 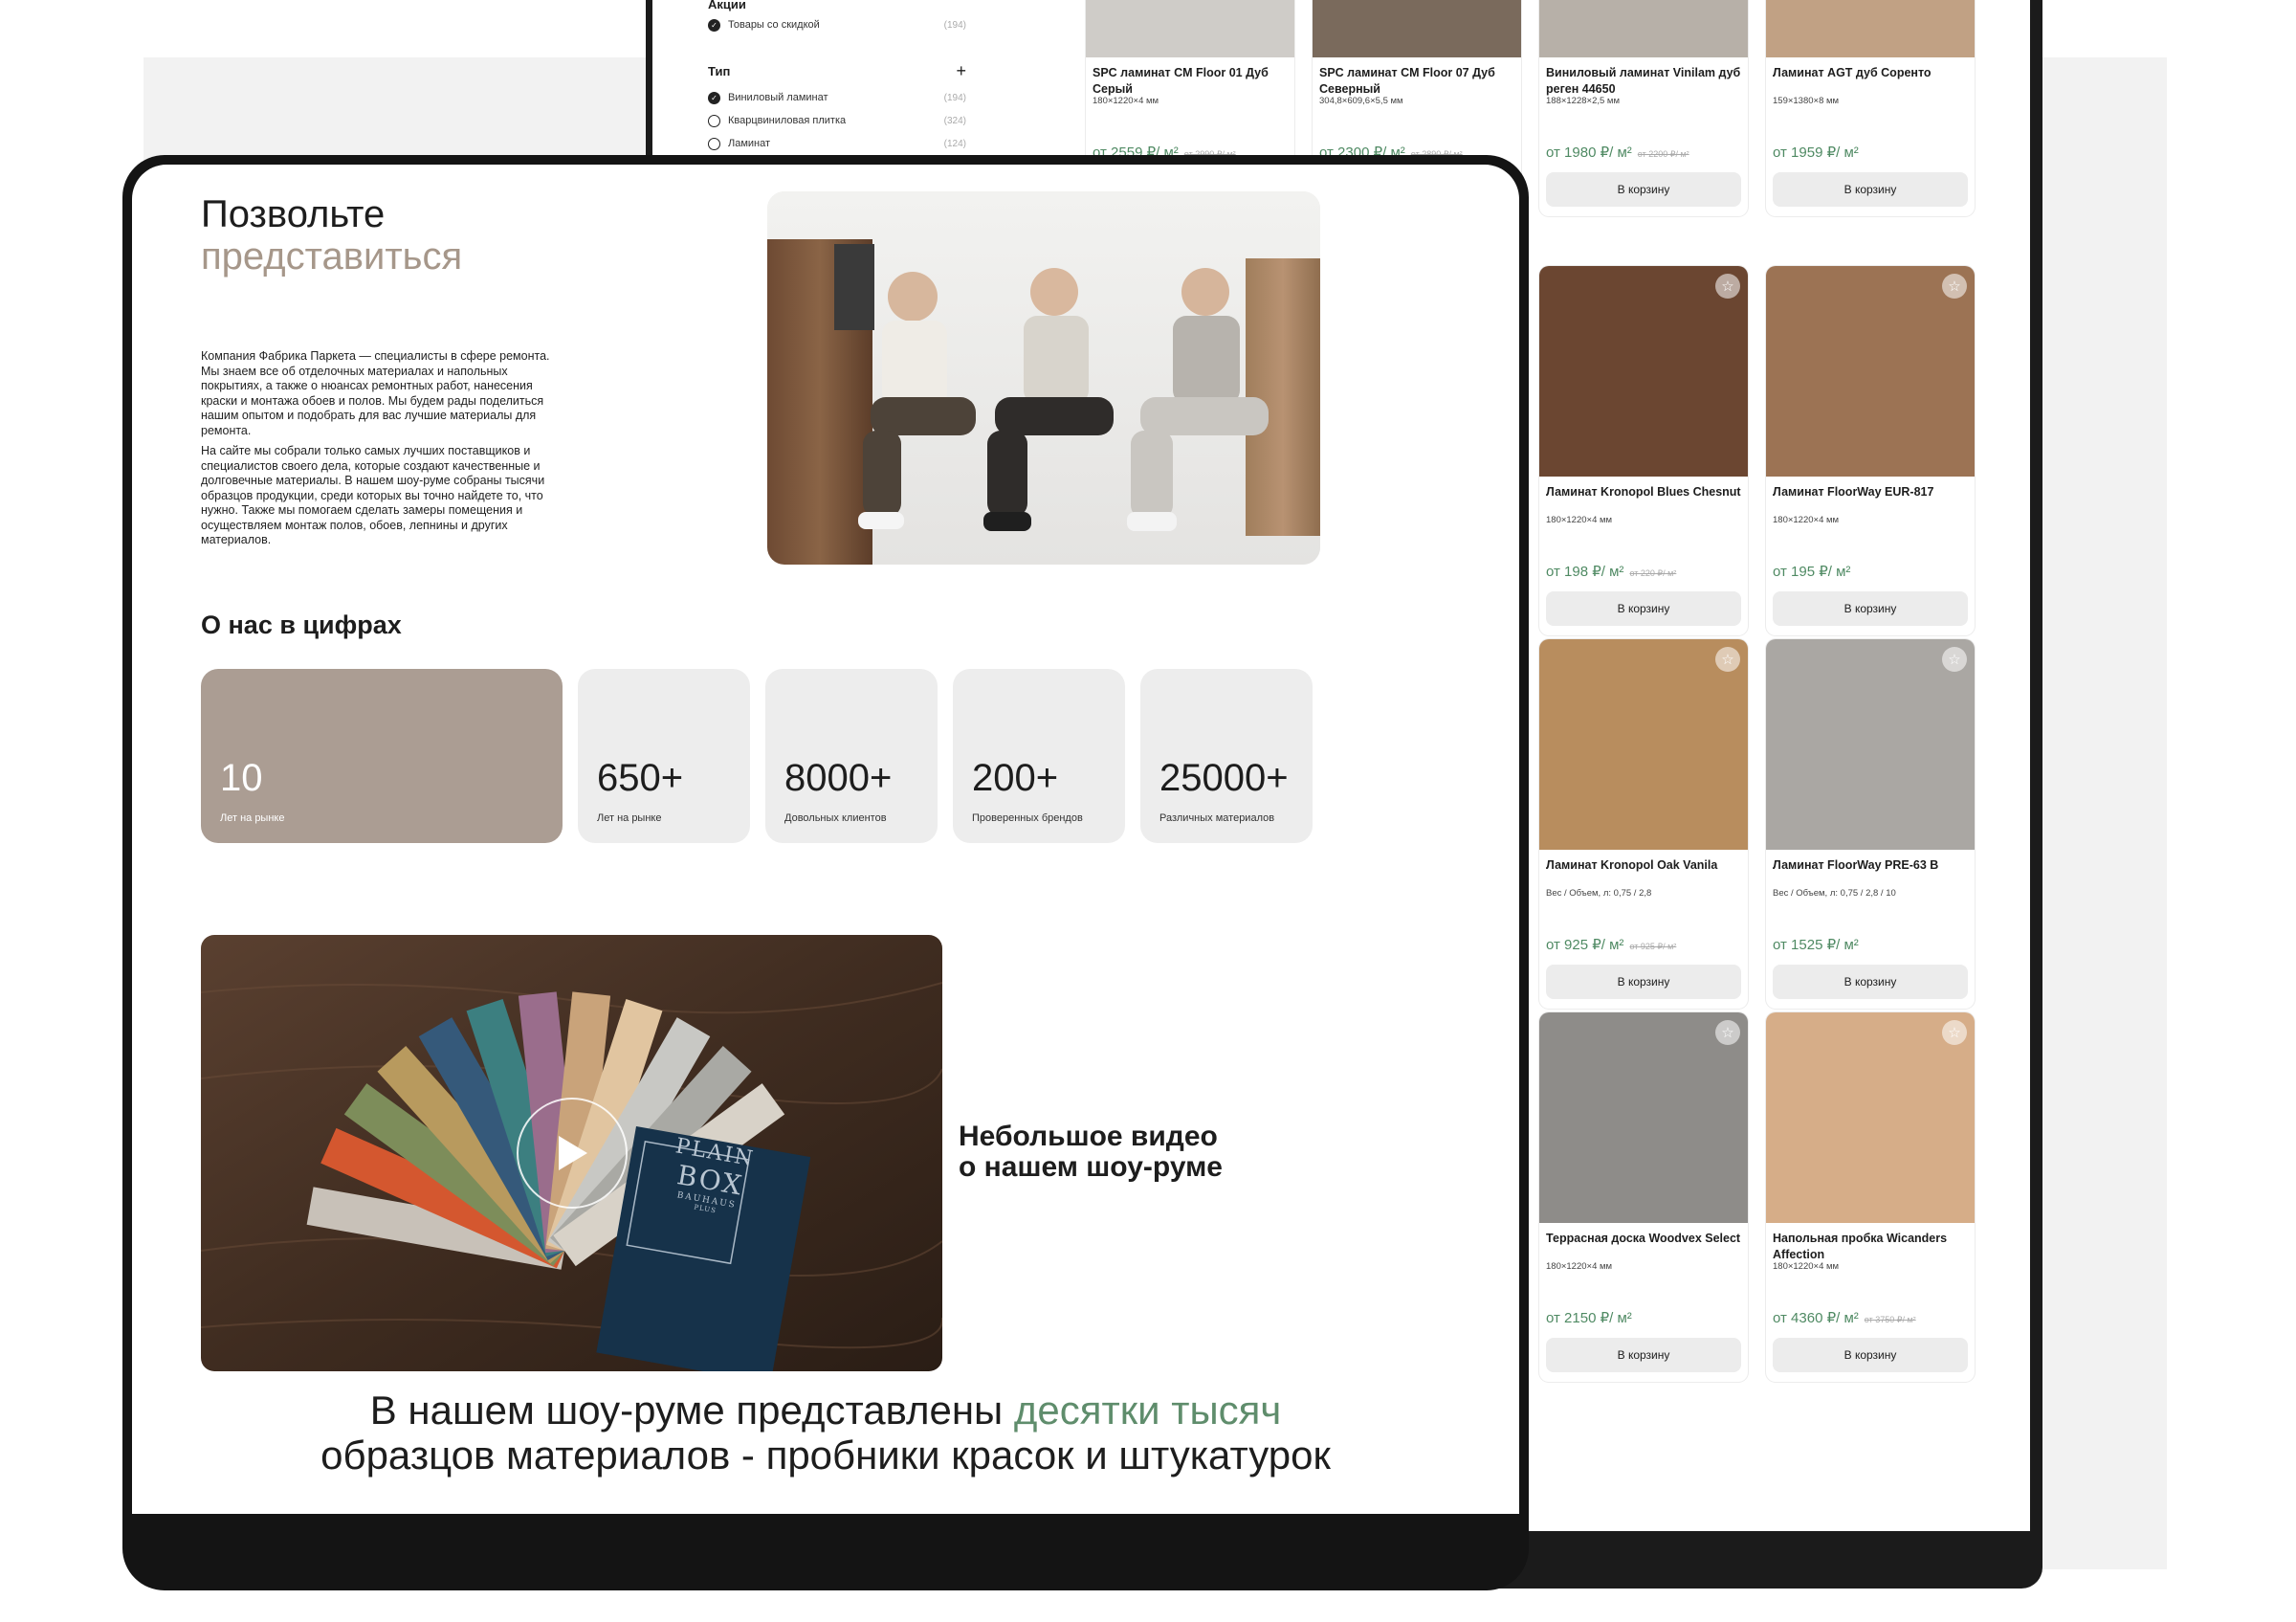 What do you see at coordinates (1583, 101) in the screenshot?
I see `product-dimensions: 188×1228×2,5 мм` at bounding box center [1583, 101].